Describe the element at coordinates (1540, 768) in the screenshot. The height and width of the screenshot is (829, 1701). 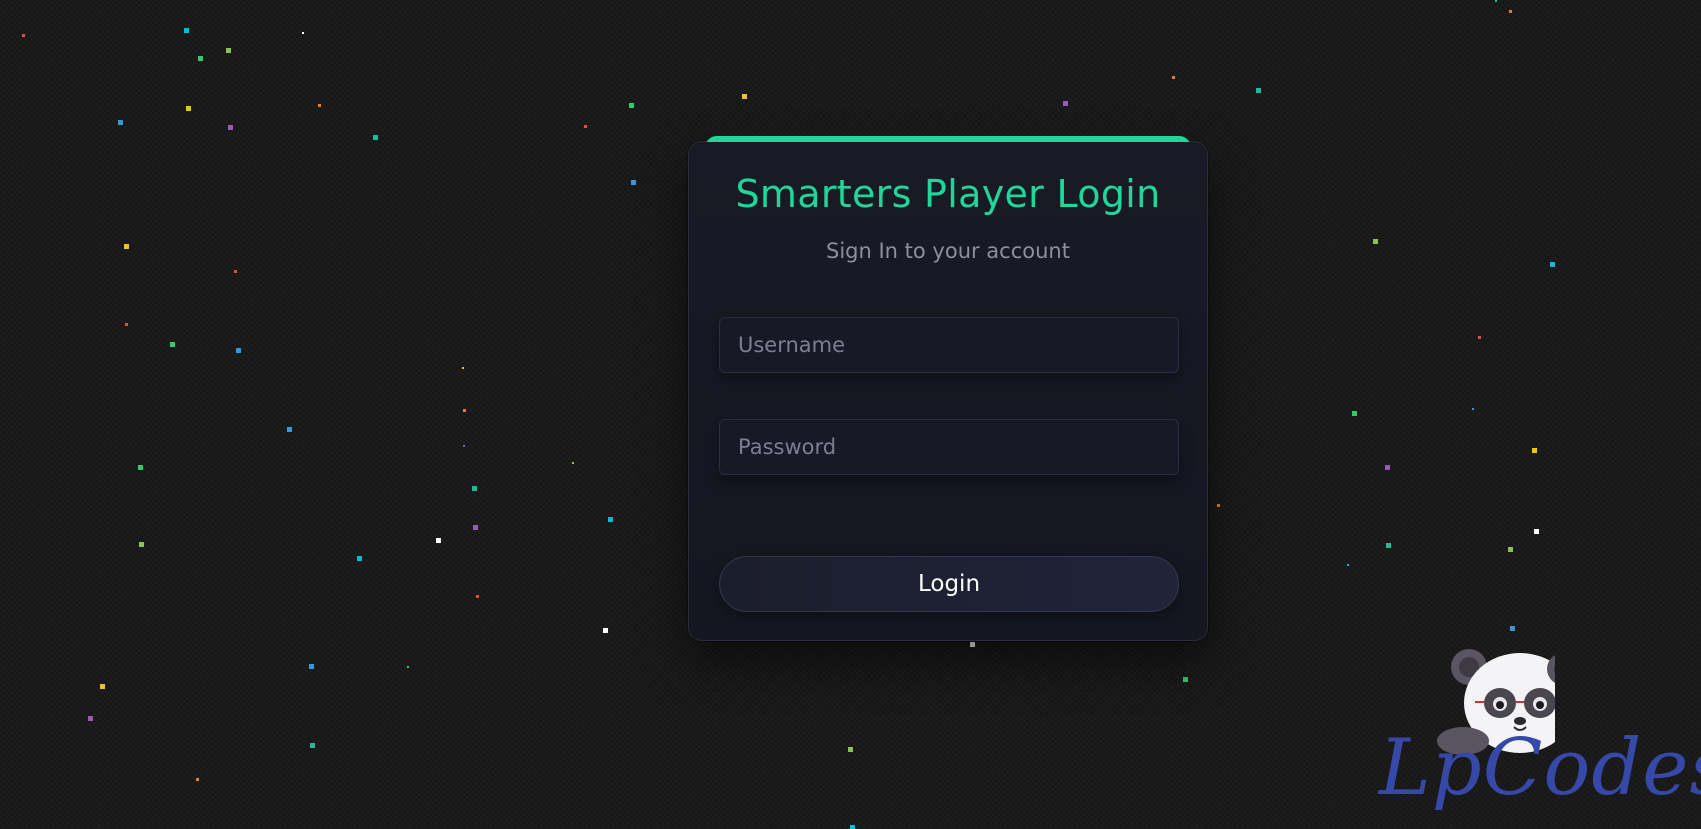
I see `brand-logo-text: LpCodes` at that location.